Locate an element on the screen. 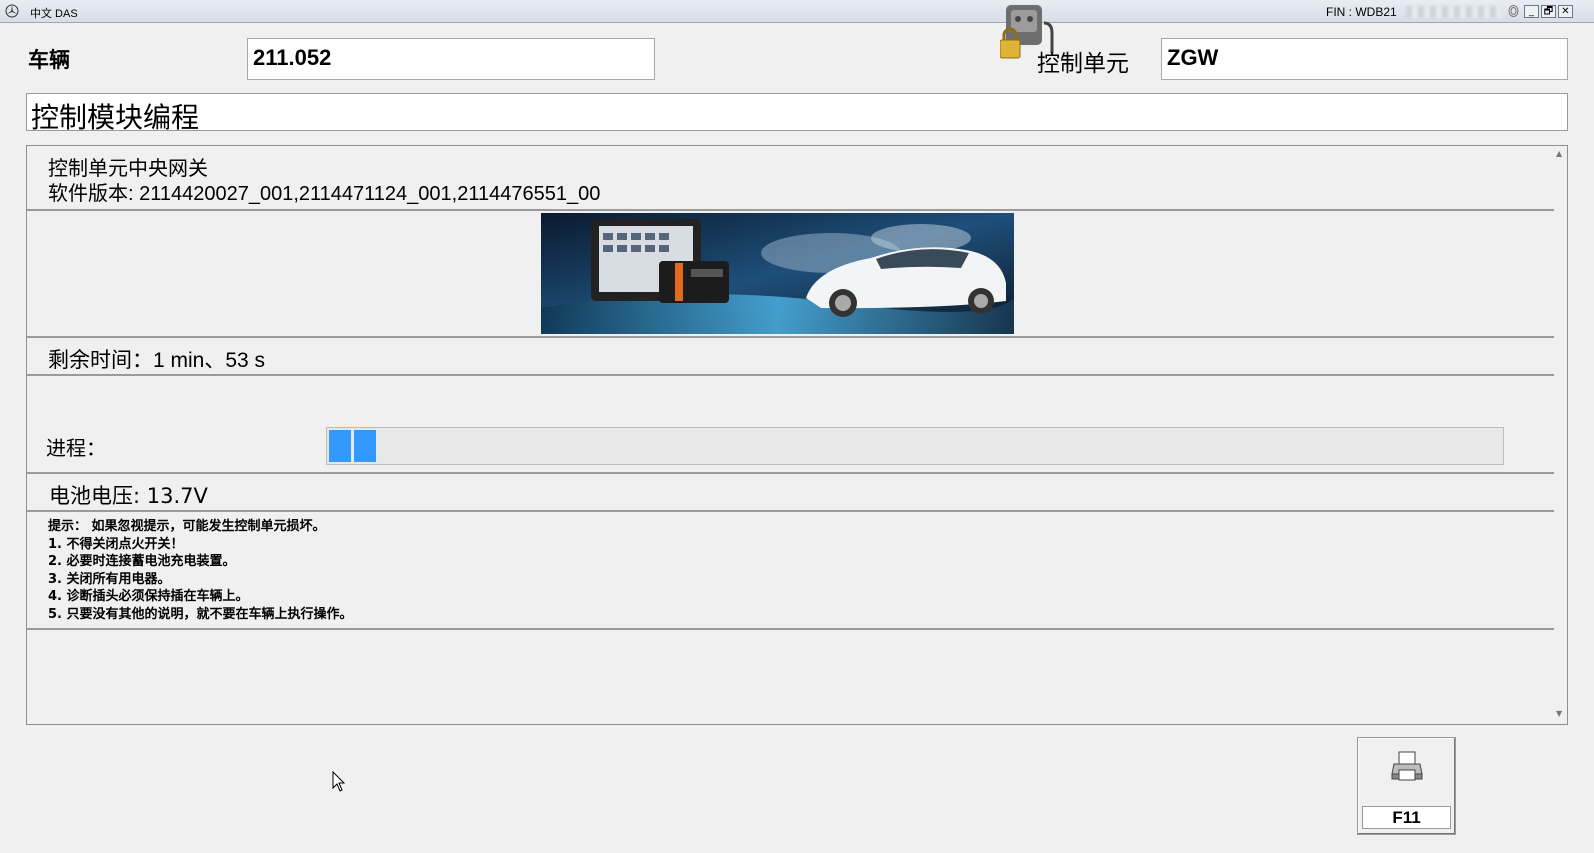 The image size is (1594, 853). battery-section: 电池电压: 13.7V is located at coordinates (791, 493).